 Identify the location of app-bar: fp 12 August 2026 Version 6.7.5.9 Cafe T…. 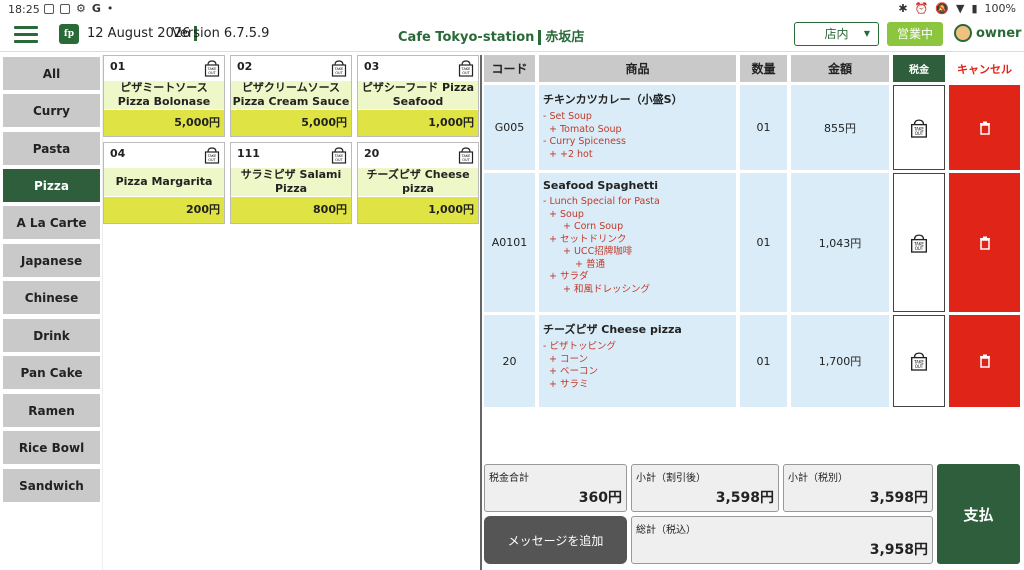
(512, 35).